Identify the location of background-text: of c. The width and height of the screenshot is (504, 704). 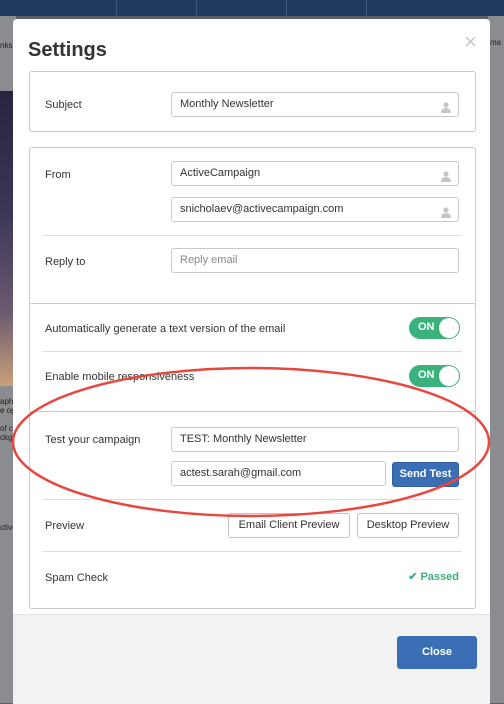
(6, 428).